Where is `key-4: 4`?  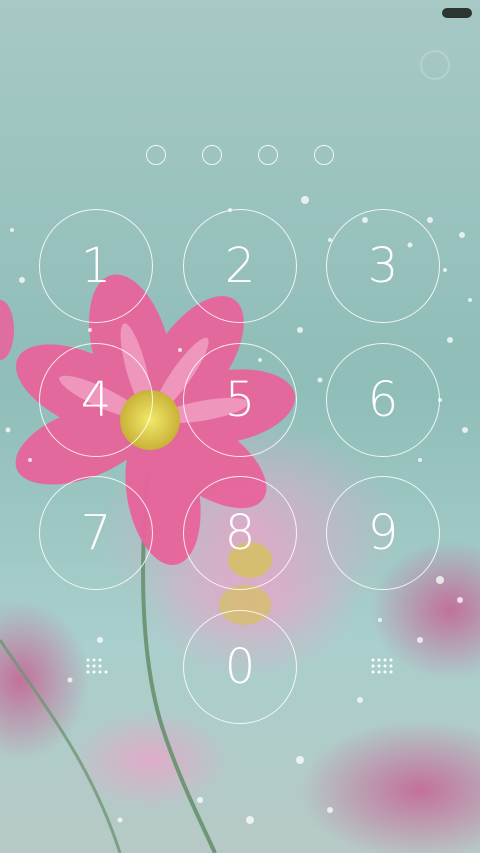 key-4: 4 is located at coordinates (96, 400).